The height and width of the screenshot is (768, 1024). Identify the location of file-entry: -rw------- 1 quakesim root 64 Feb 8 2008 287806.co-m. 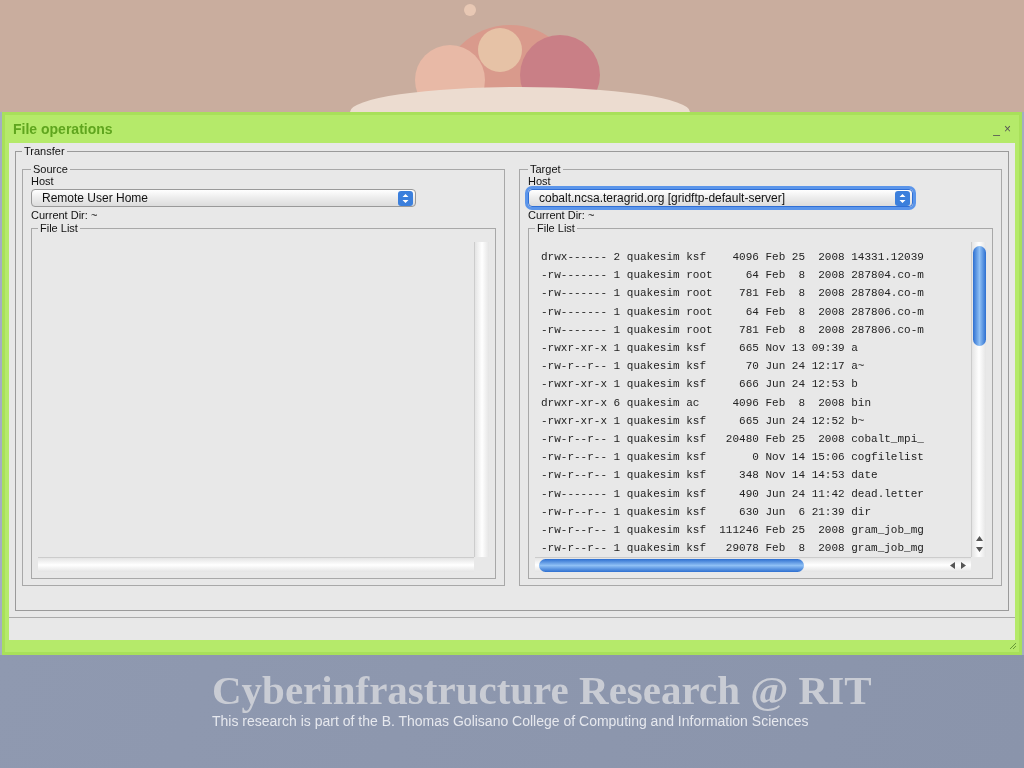
(756, 311).